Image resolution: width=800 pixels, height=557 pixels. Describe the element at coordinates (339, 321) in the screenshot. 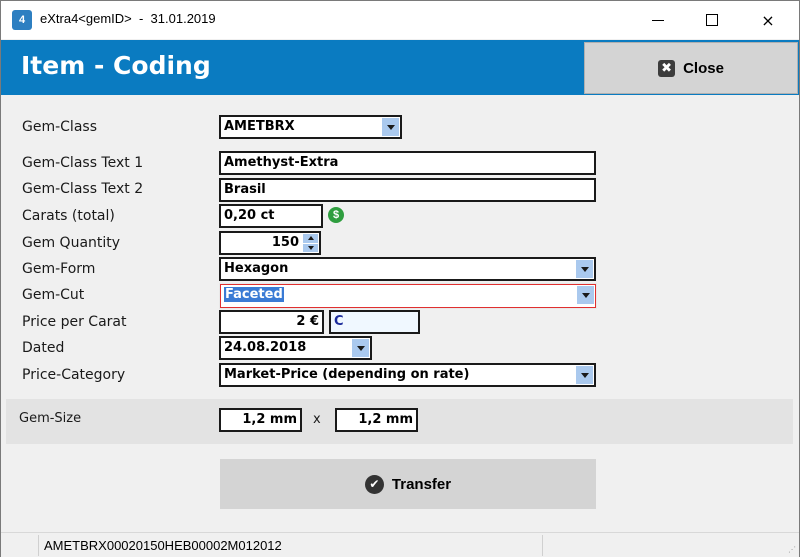

I see `currency-code-value: C` at that location.